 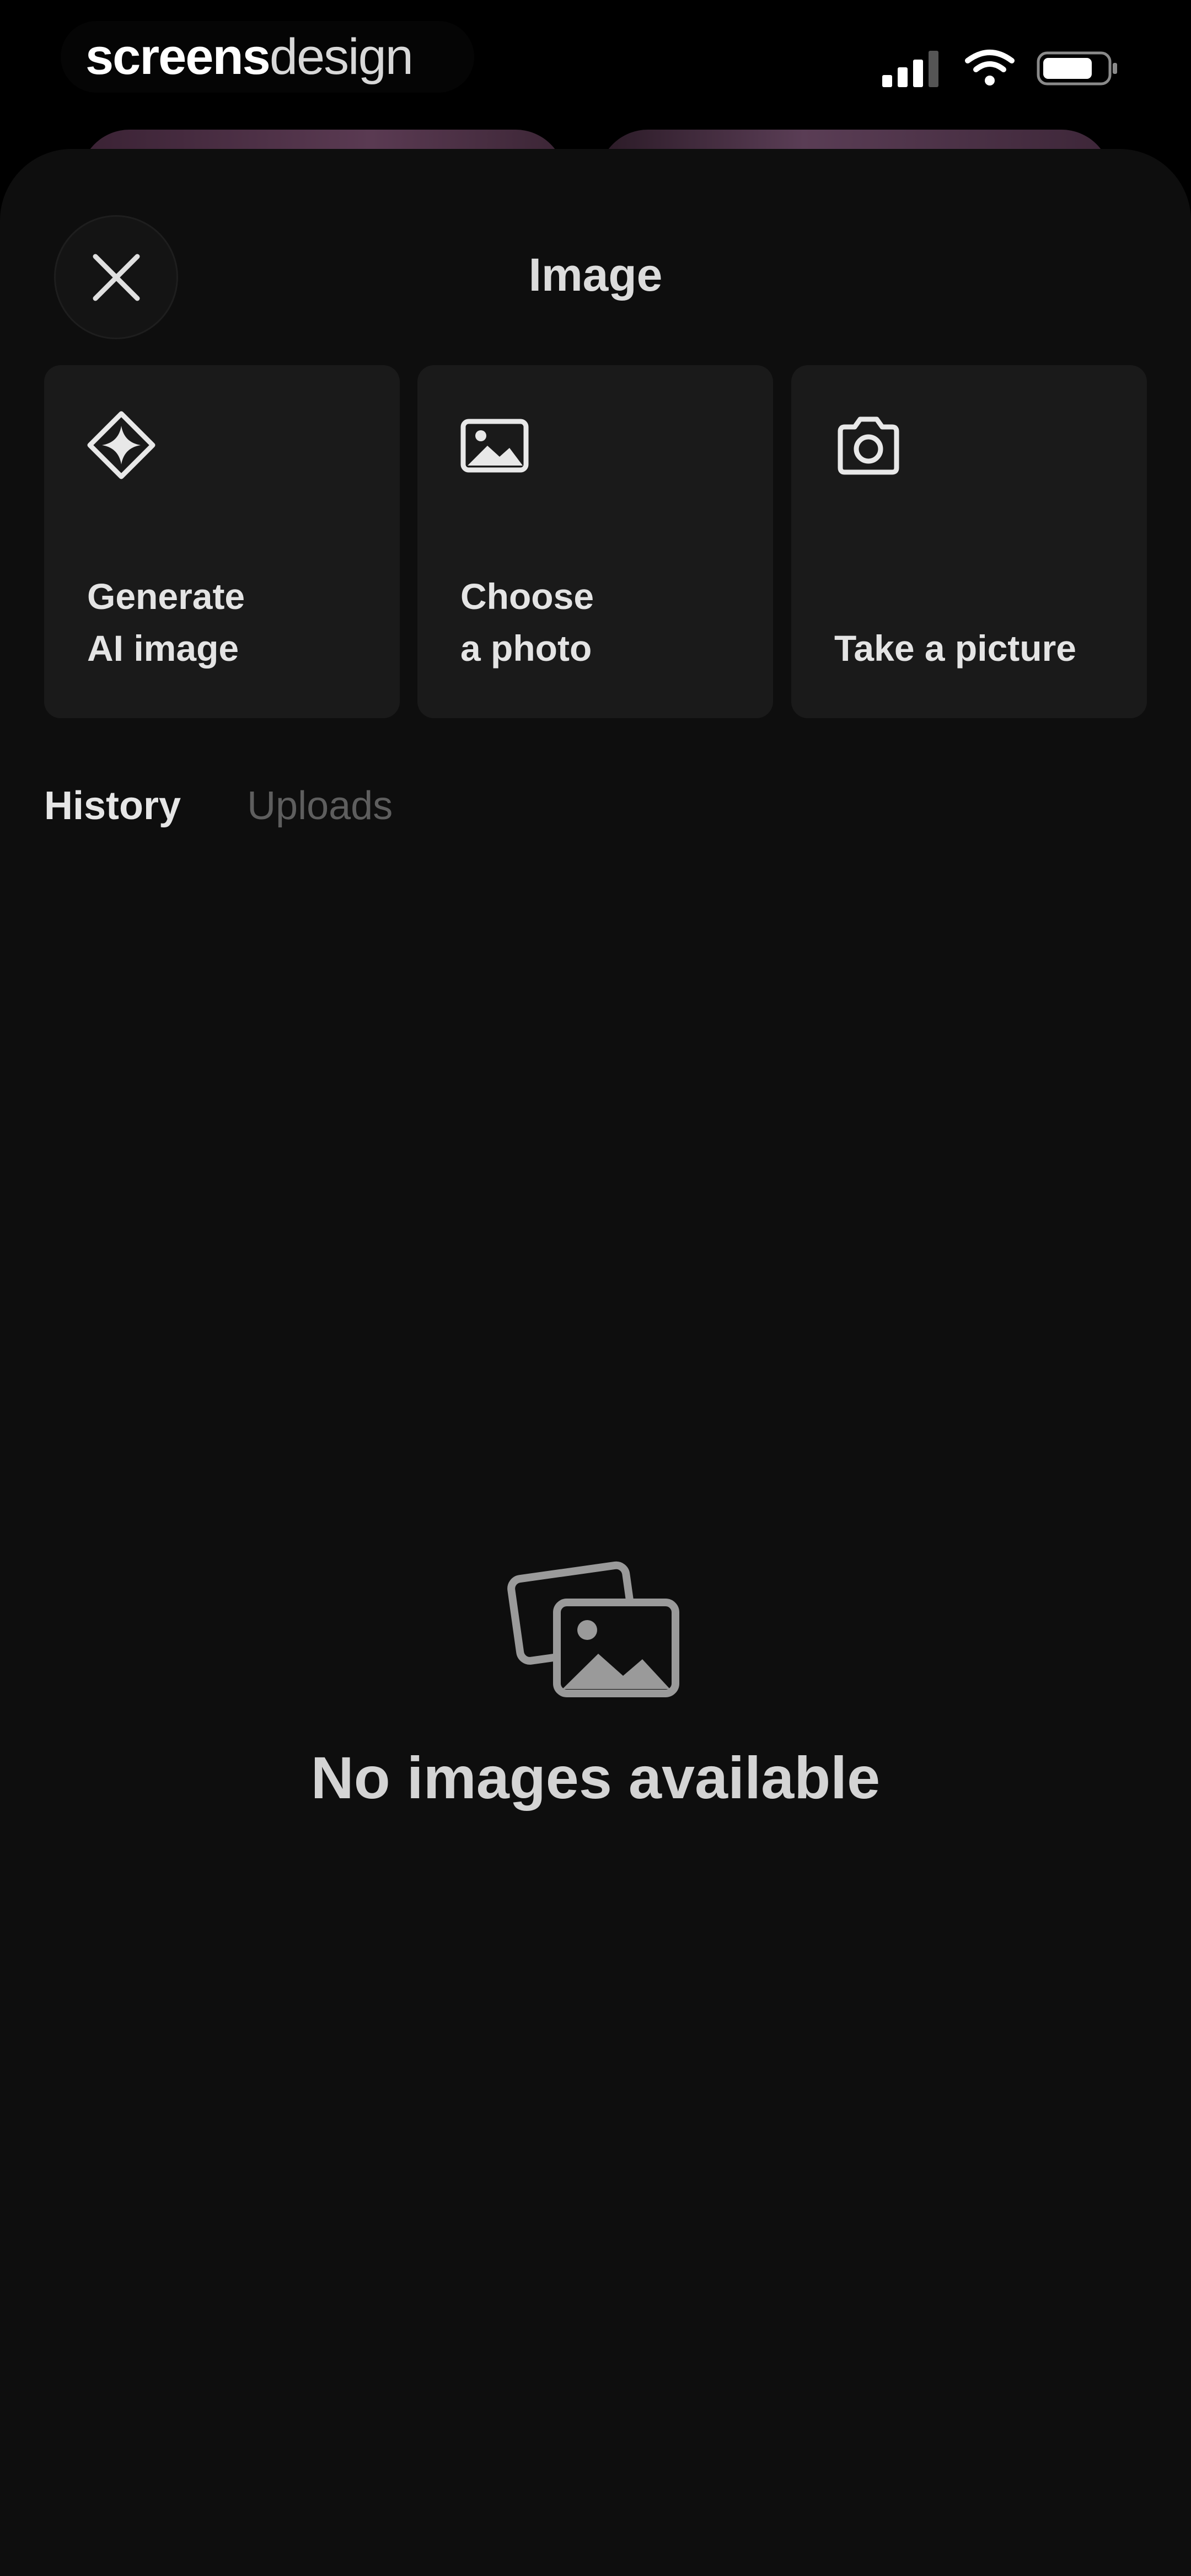 What do you see at coordinates (218, 806) in the screenshot?
I see `image-tabs: History Uploads` at bounding box center [218, 806].